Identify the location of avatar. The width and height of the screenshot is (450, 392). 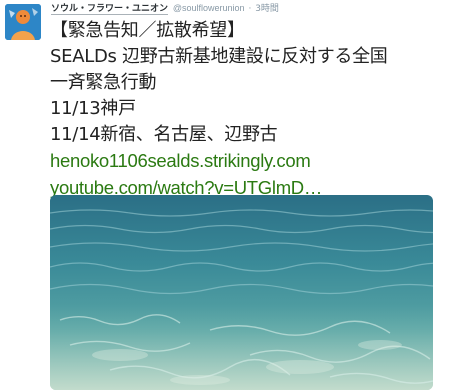
(23, 22).